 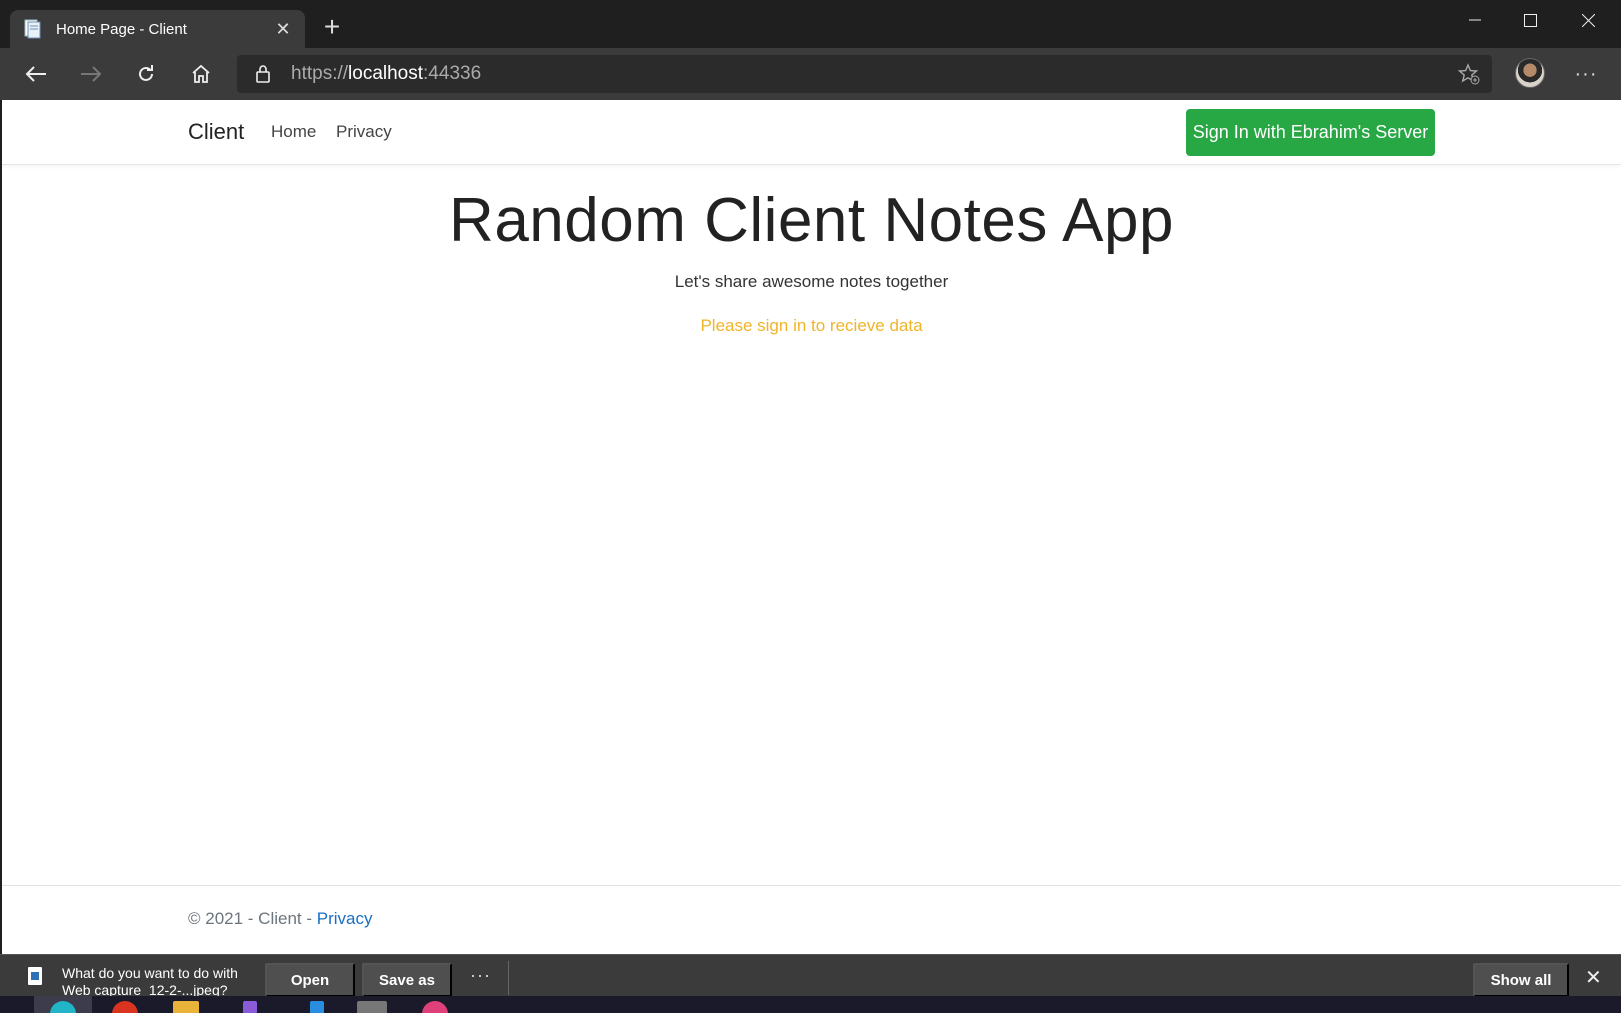 I want to click on brand-link: Client, so click(x=216, y=132).